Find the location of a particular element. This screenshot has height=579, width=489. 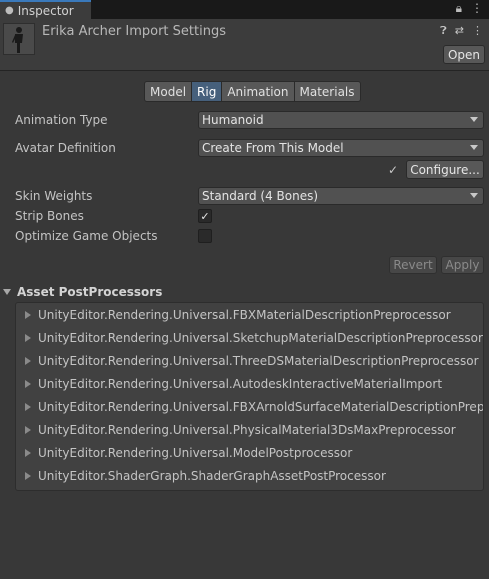

checkmark-icon: ✓ is located at coordinates (205, 216).